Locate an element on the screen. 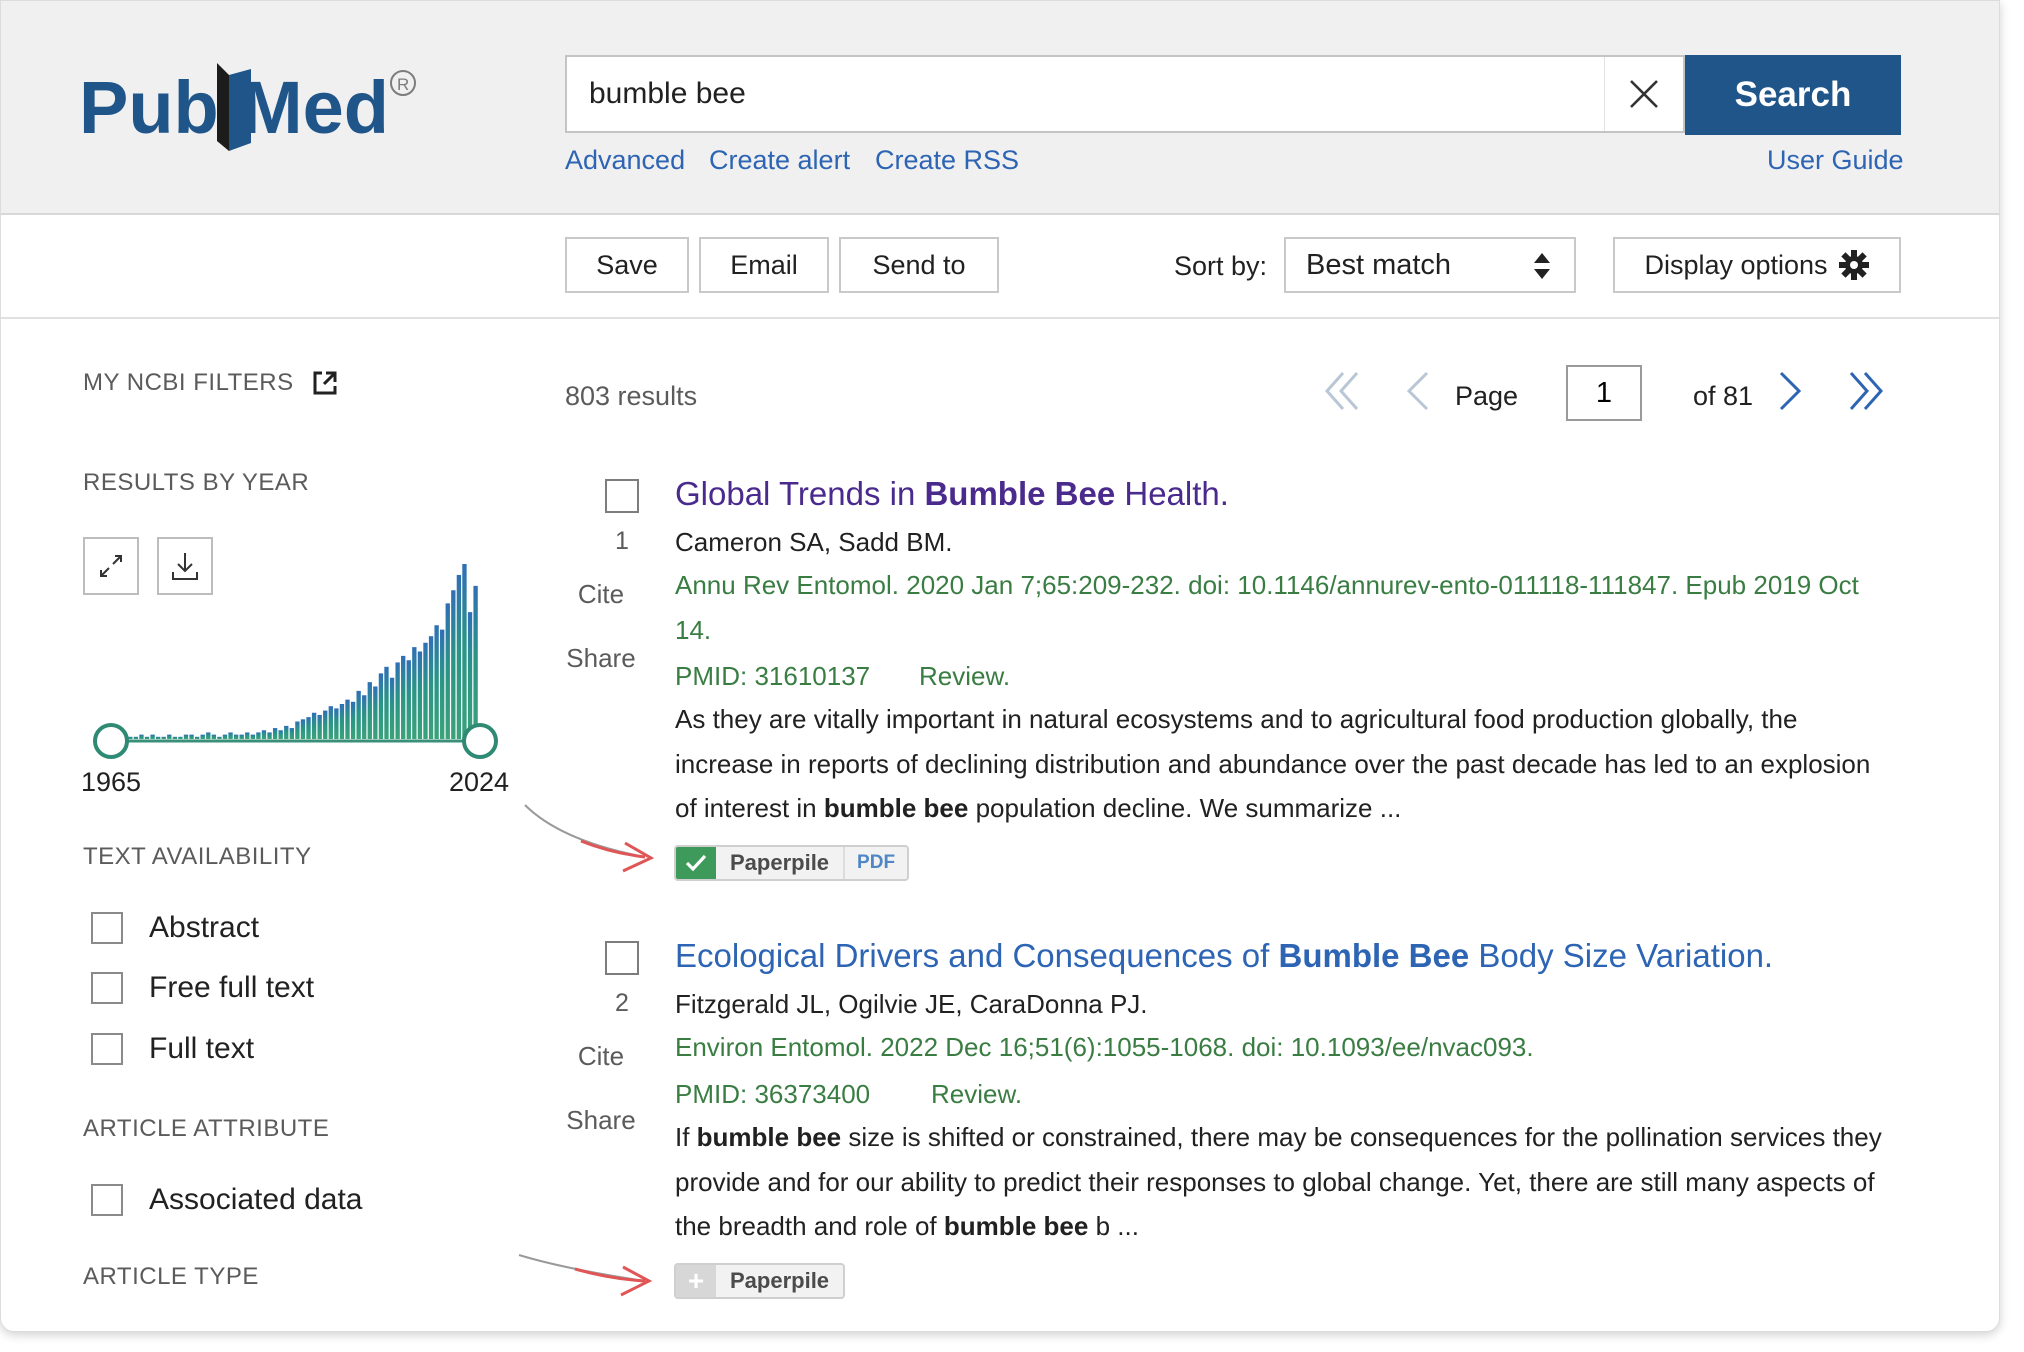  create-alert-link: Create alert is located at coordinates (779, 160).